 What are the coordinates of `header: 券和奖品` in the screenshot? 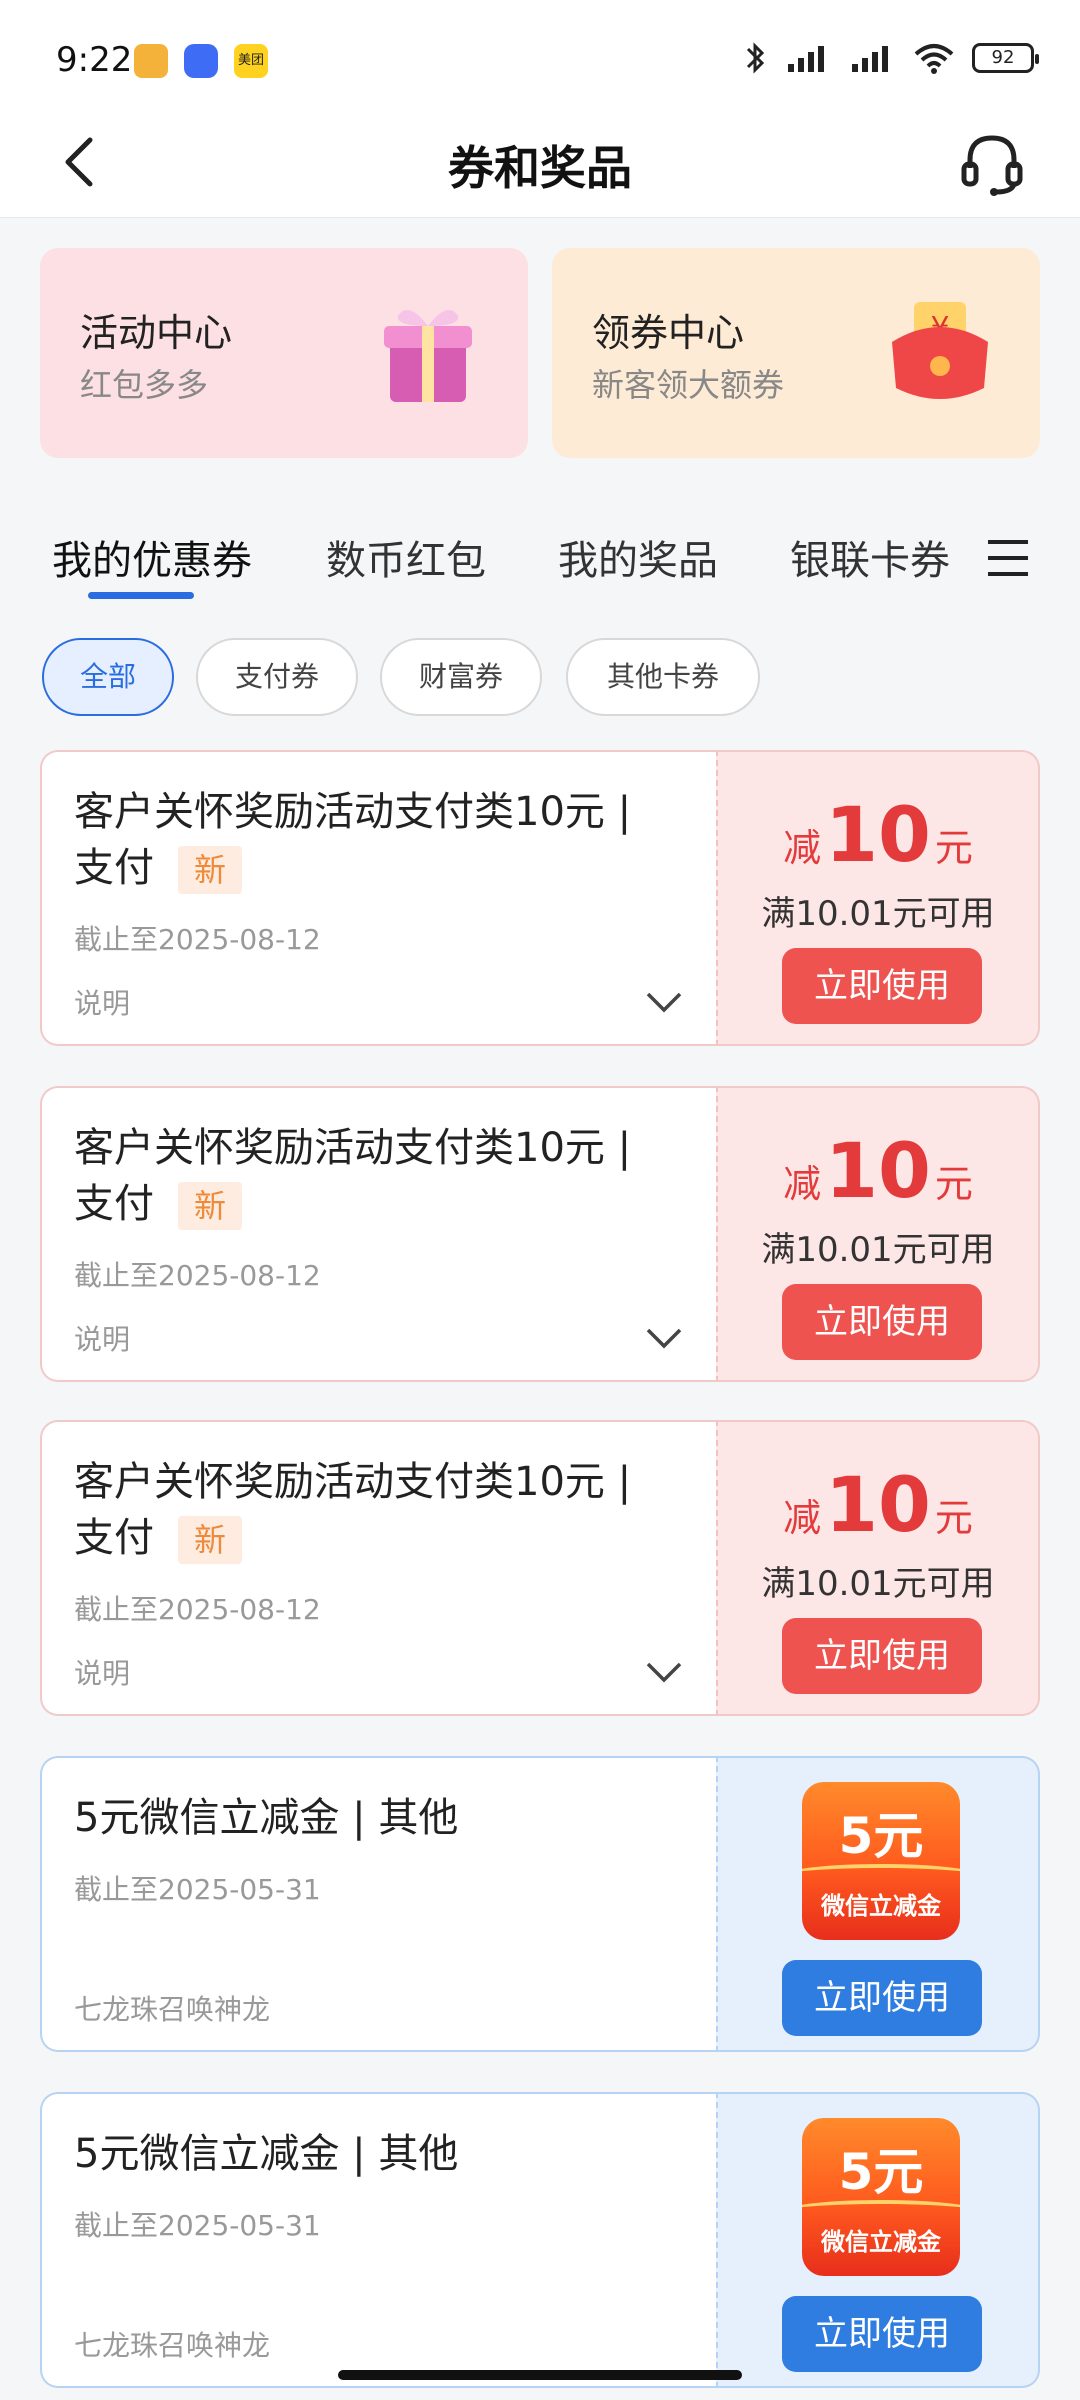 It's located at (540, 164).